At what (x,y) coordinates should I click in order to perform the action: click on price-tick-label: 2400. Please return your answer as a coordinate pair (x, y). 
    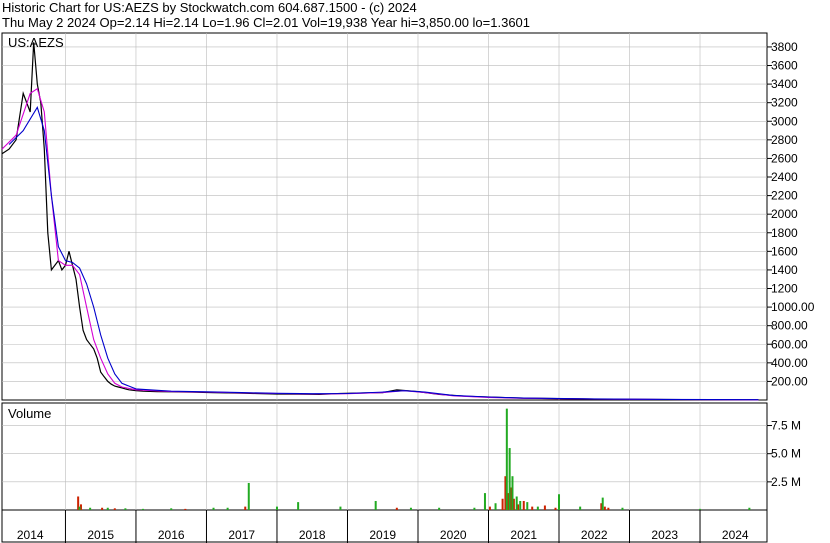
    Looking at the image, I should click on (784, 177).